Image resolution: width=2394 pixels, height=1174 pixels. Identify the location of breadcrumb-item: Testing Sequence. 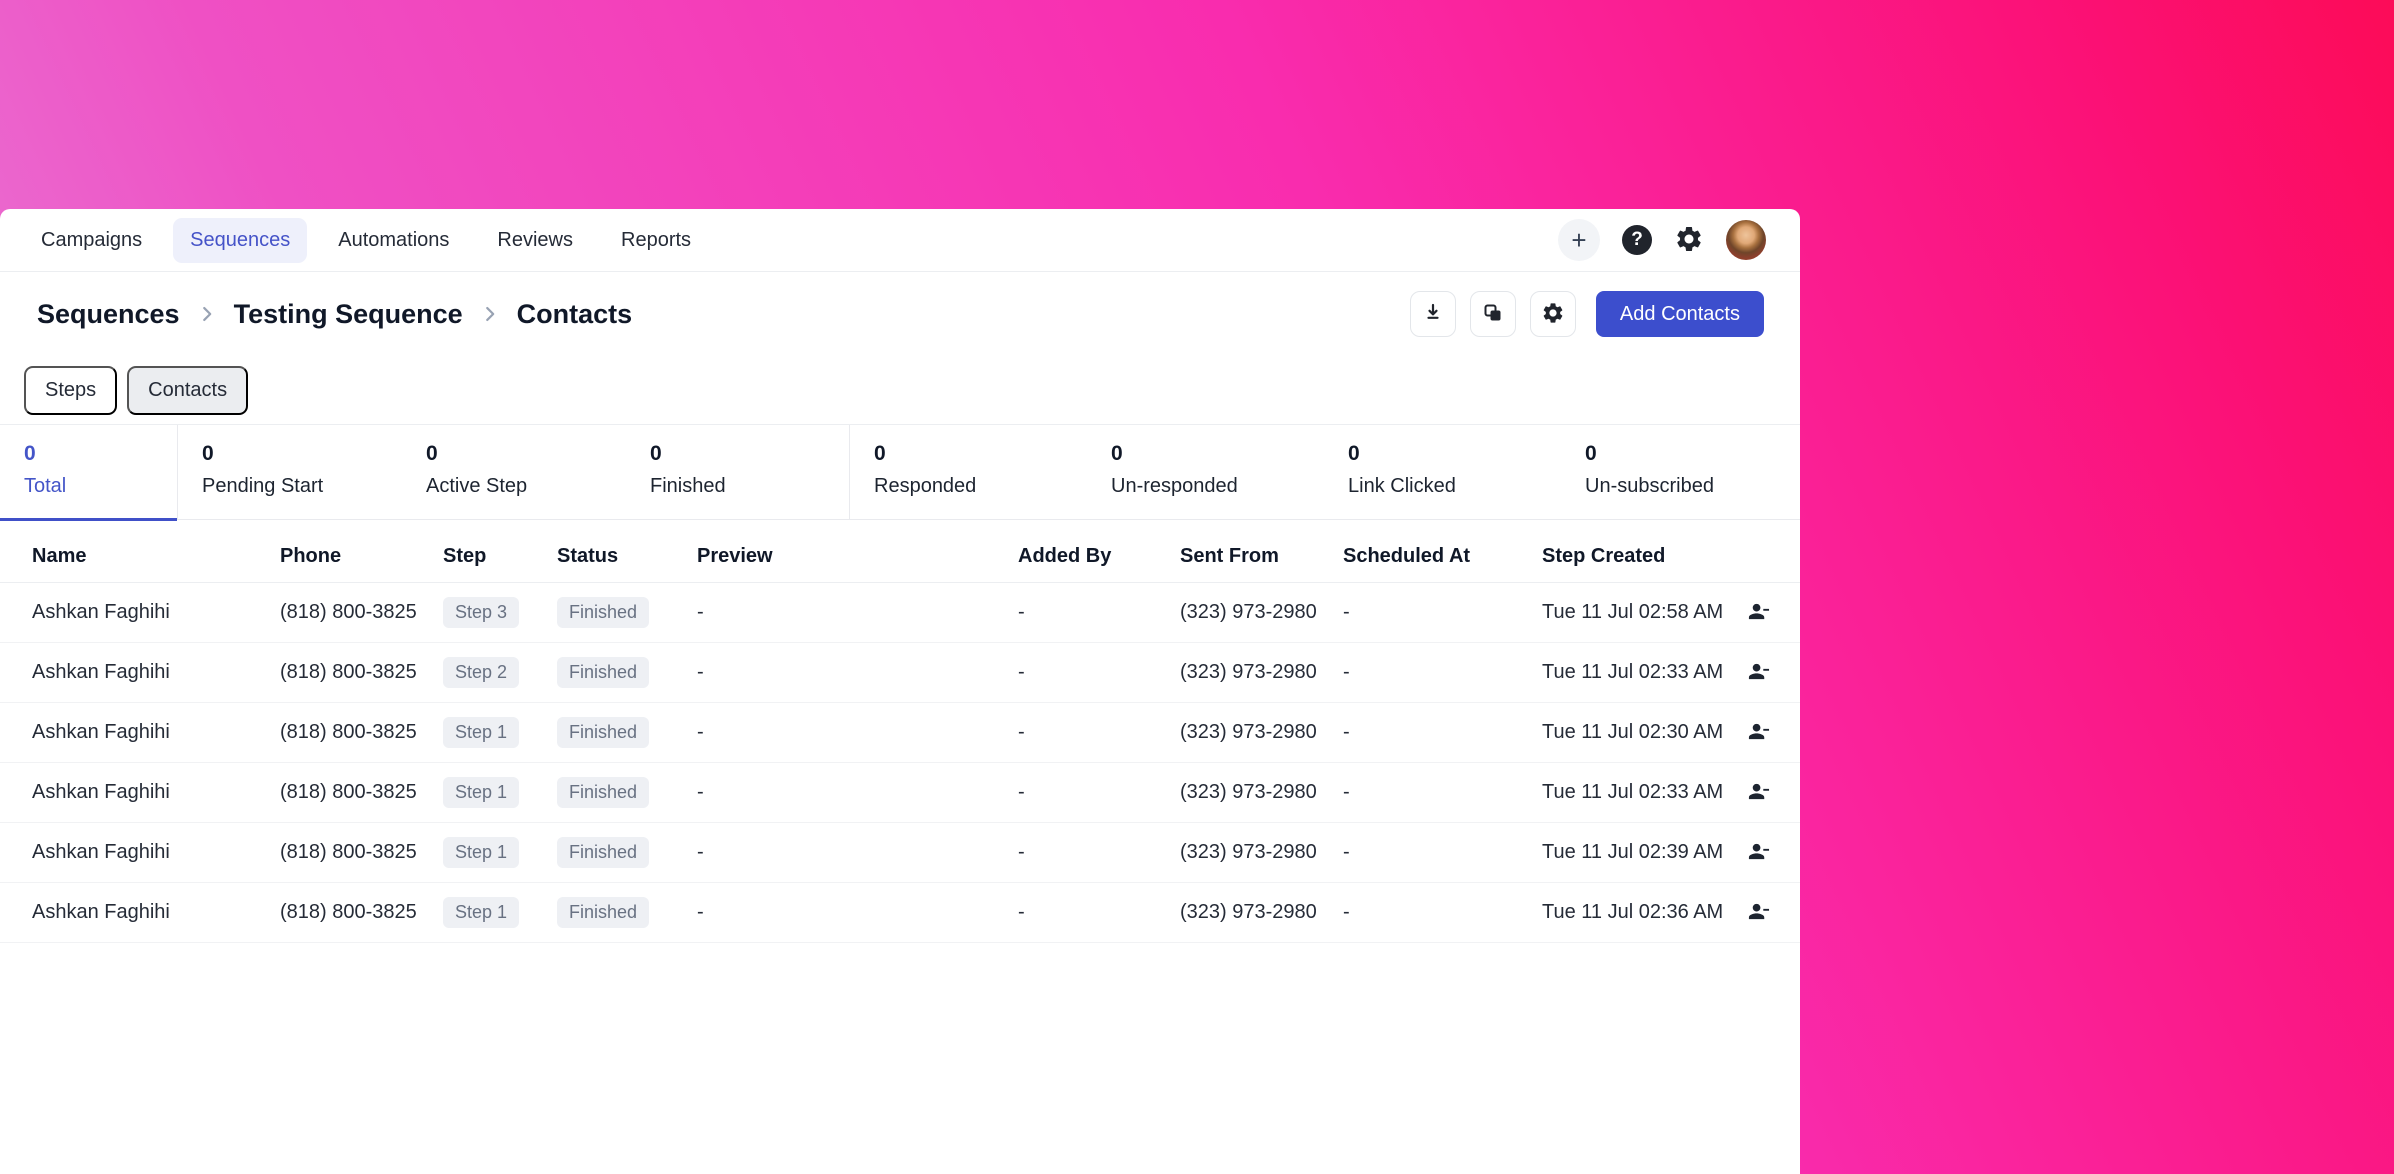
(348, 314).